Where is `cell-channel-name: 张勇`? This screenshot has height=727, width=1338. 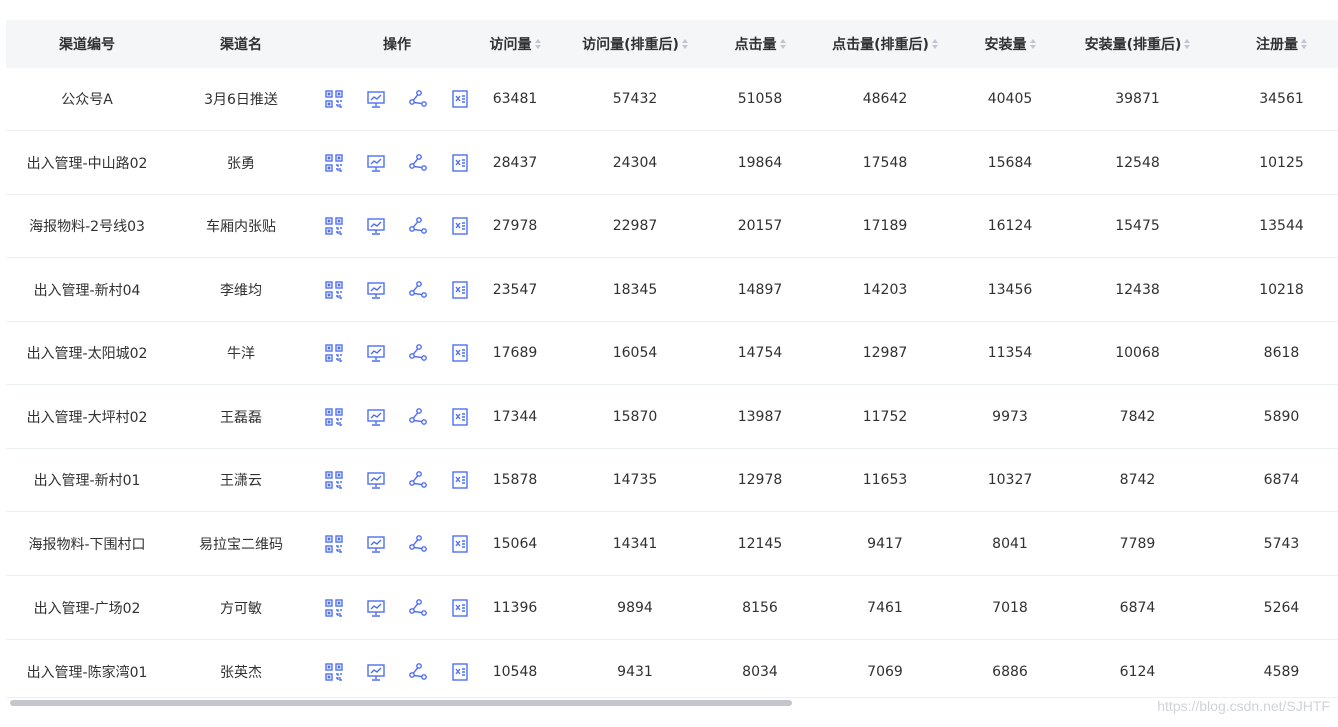 cell-channel-name: 张勇 is located at coordinates (241, 163).